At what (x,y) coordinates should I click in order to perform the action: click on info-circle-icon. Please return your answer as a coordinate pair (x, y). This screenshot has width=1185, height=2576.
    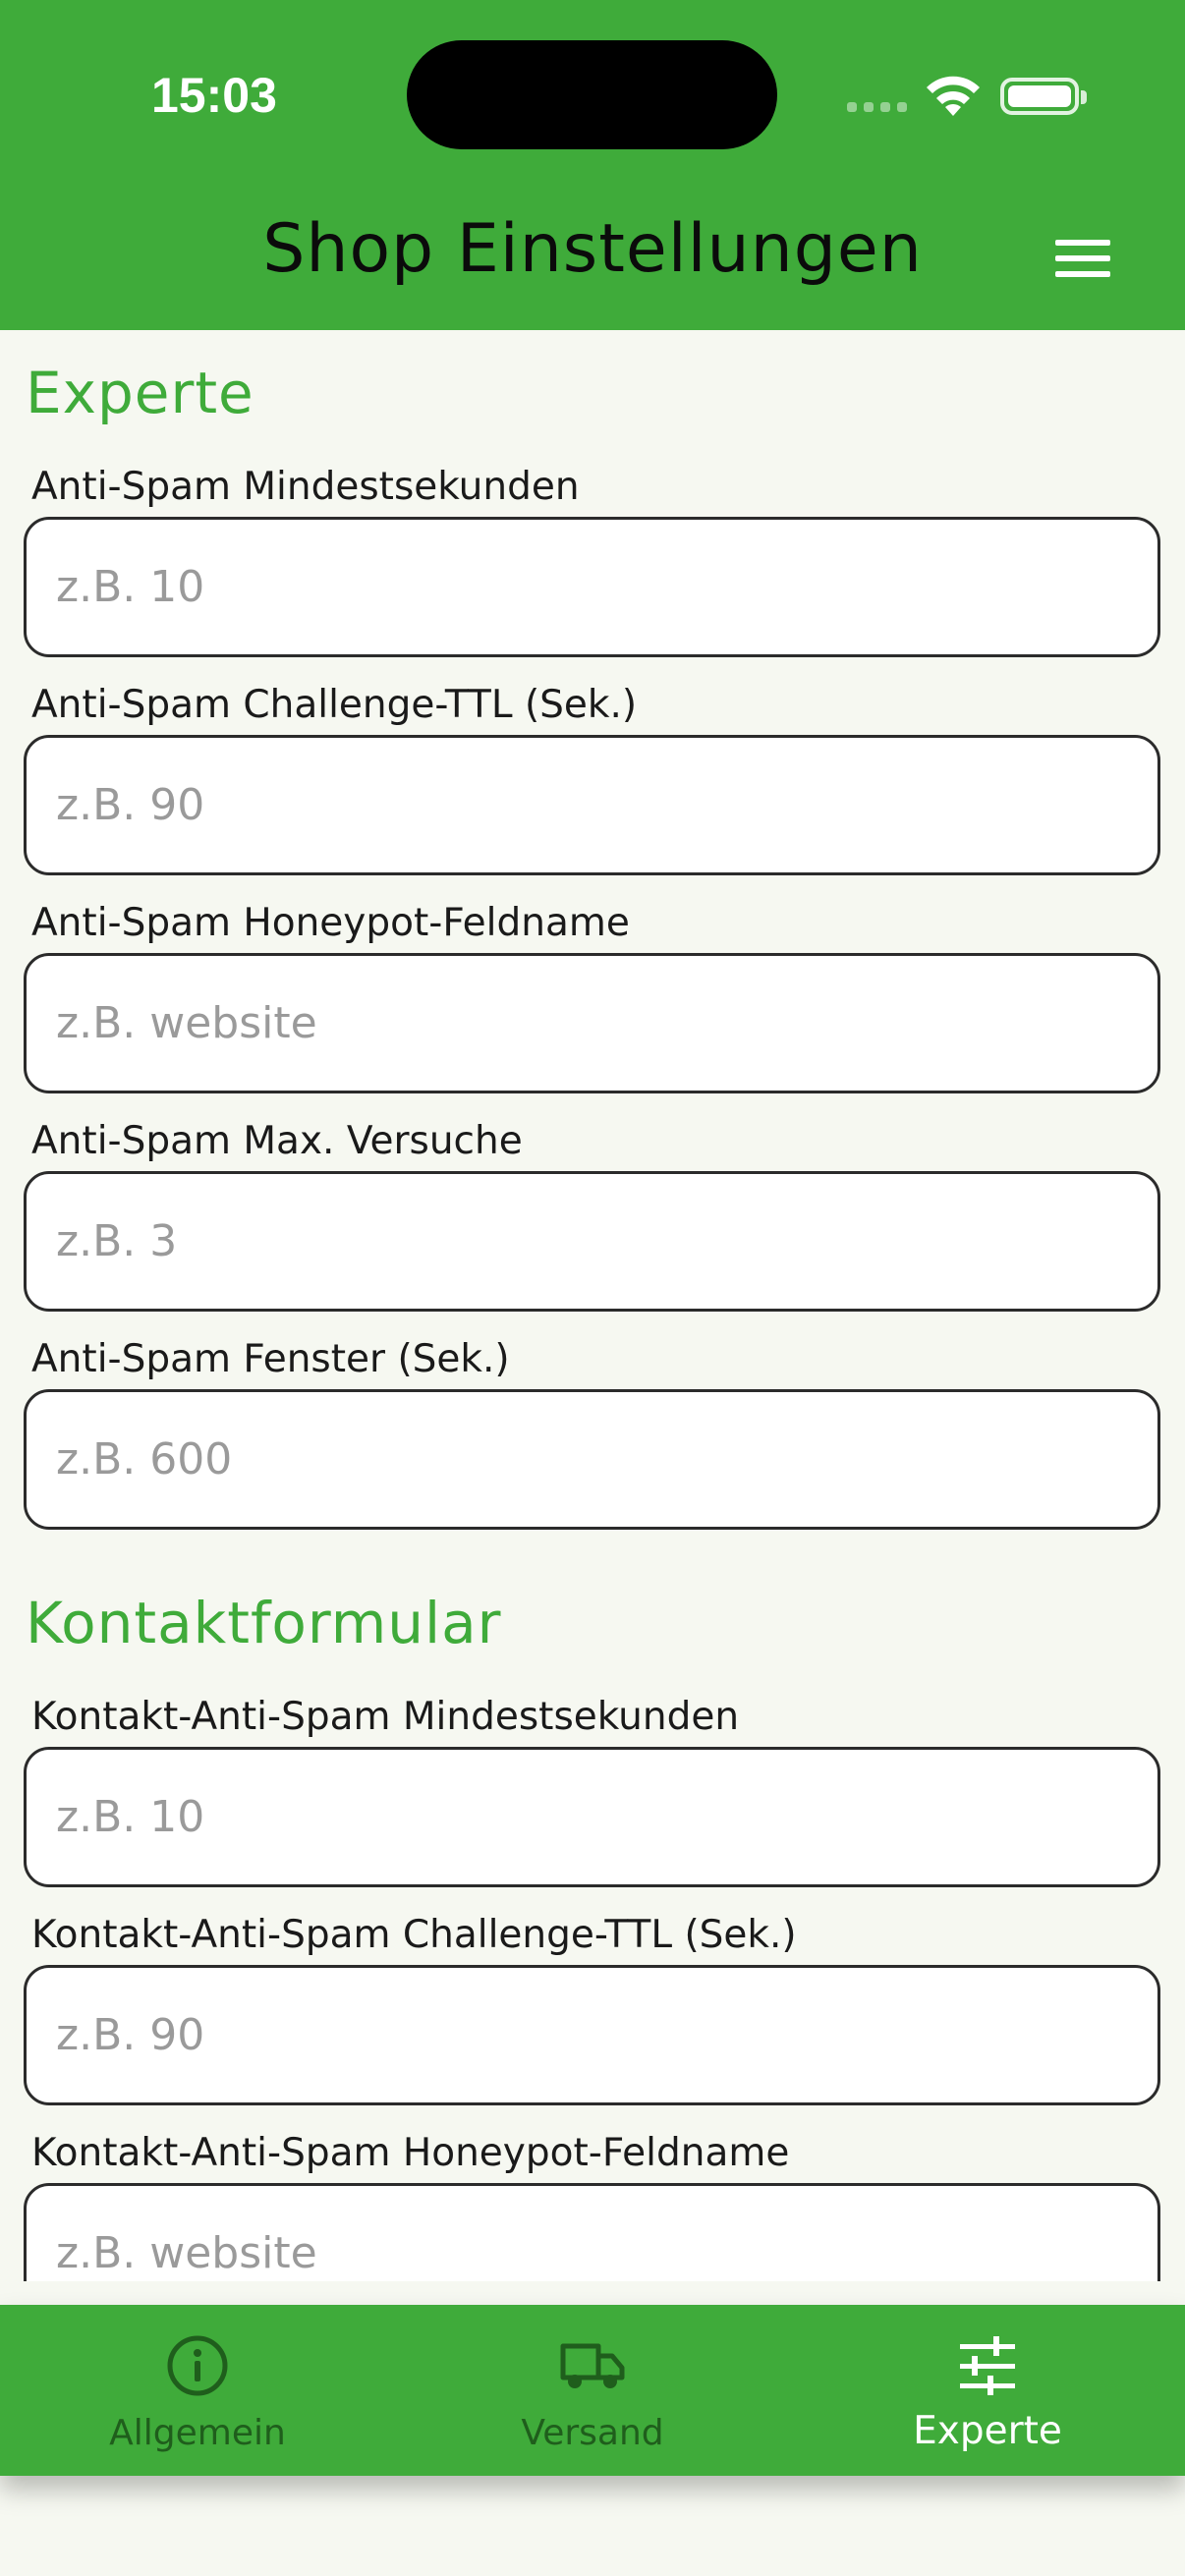
    Looking at the image, I should click on (198, 2365).